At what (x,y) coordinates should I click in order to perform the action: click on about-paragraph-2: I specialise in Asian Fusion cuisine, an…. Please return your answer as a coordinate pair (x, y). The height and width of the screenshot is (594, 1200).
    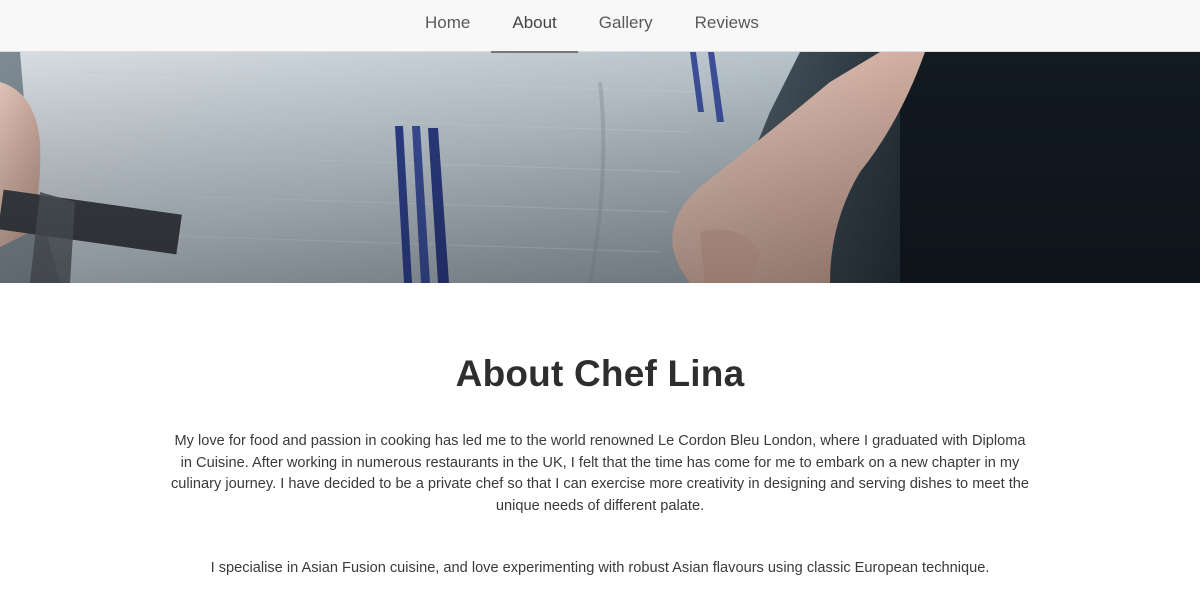
    Looking at the image, I should click on (600, 568).